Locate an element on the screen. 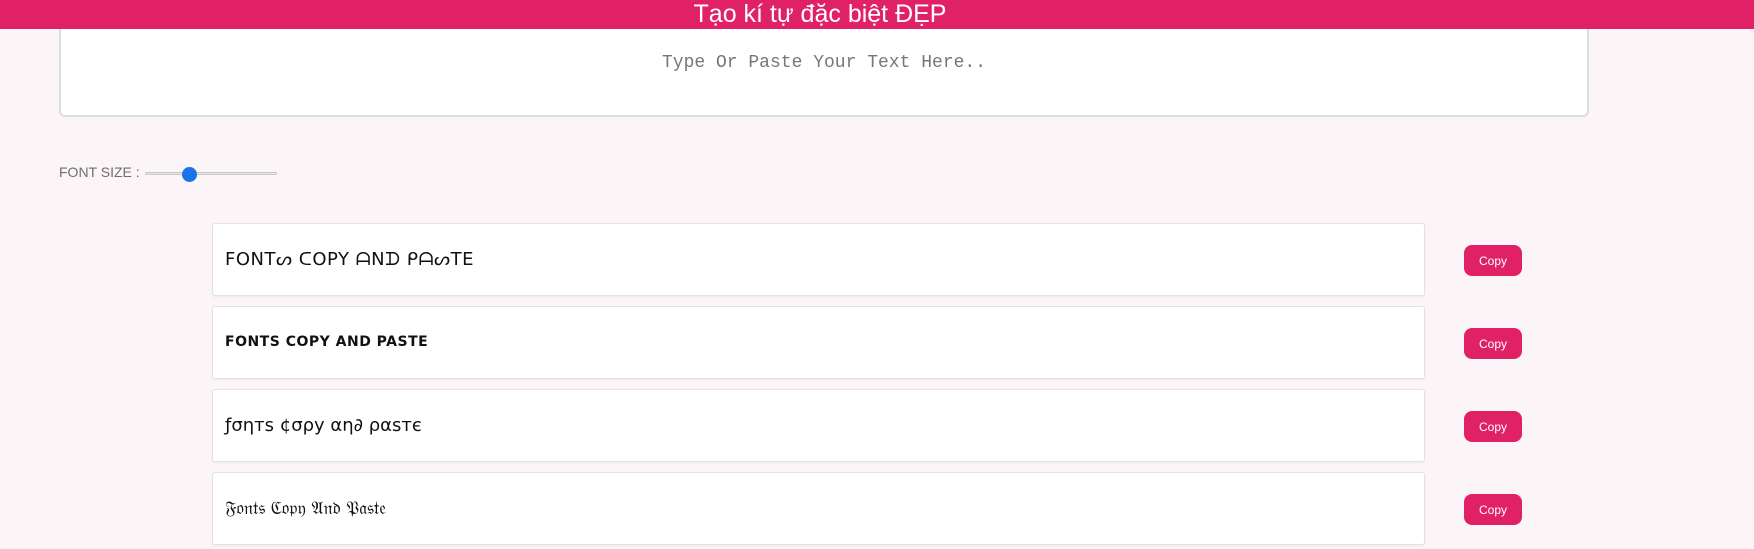 The image size is (1754, 549). result-text: 𝔉𝔬𝔫𝔱𝔰 ℭ𝔬𝔭𝔶 𝔄𝔫𝔡 𝔓𝔞𝔰𝔱𝔢 is located at coordinates (306, 508).